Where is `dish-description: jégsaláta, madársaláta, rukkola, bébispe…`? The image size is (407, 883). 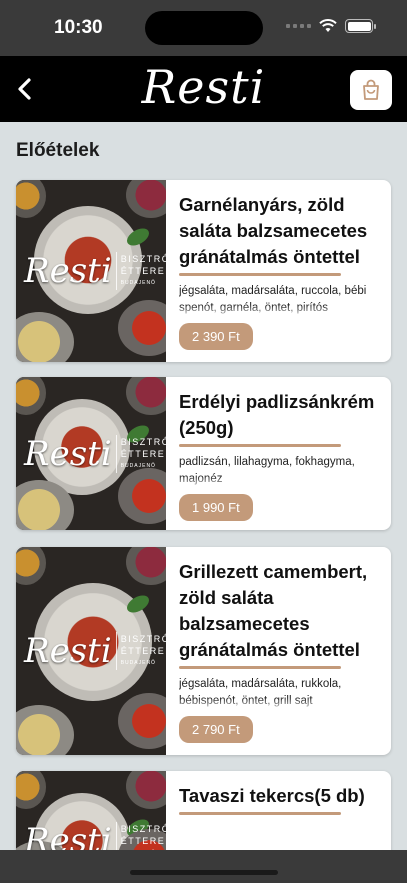 dish-description: jégsaláta, madársaláta, rukkola, bébispe… is located at coordinates (280, 693).